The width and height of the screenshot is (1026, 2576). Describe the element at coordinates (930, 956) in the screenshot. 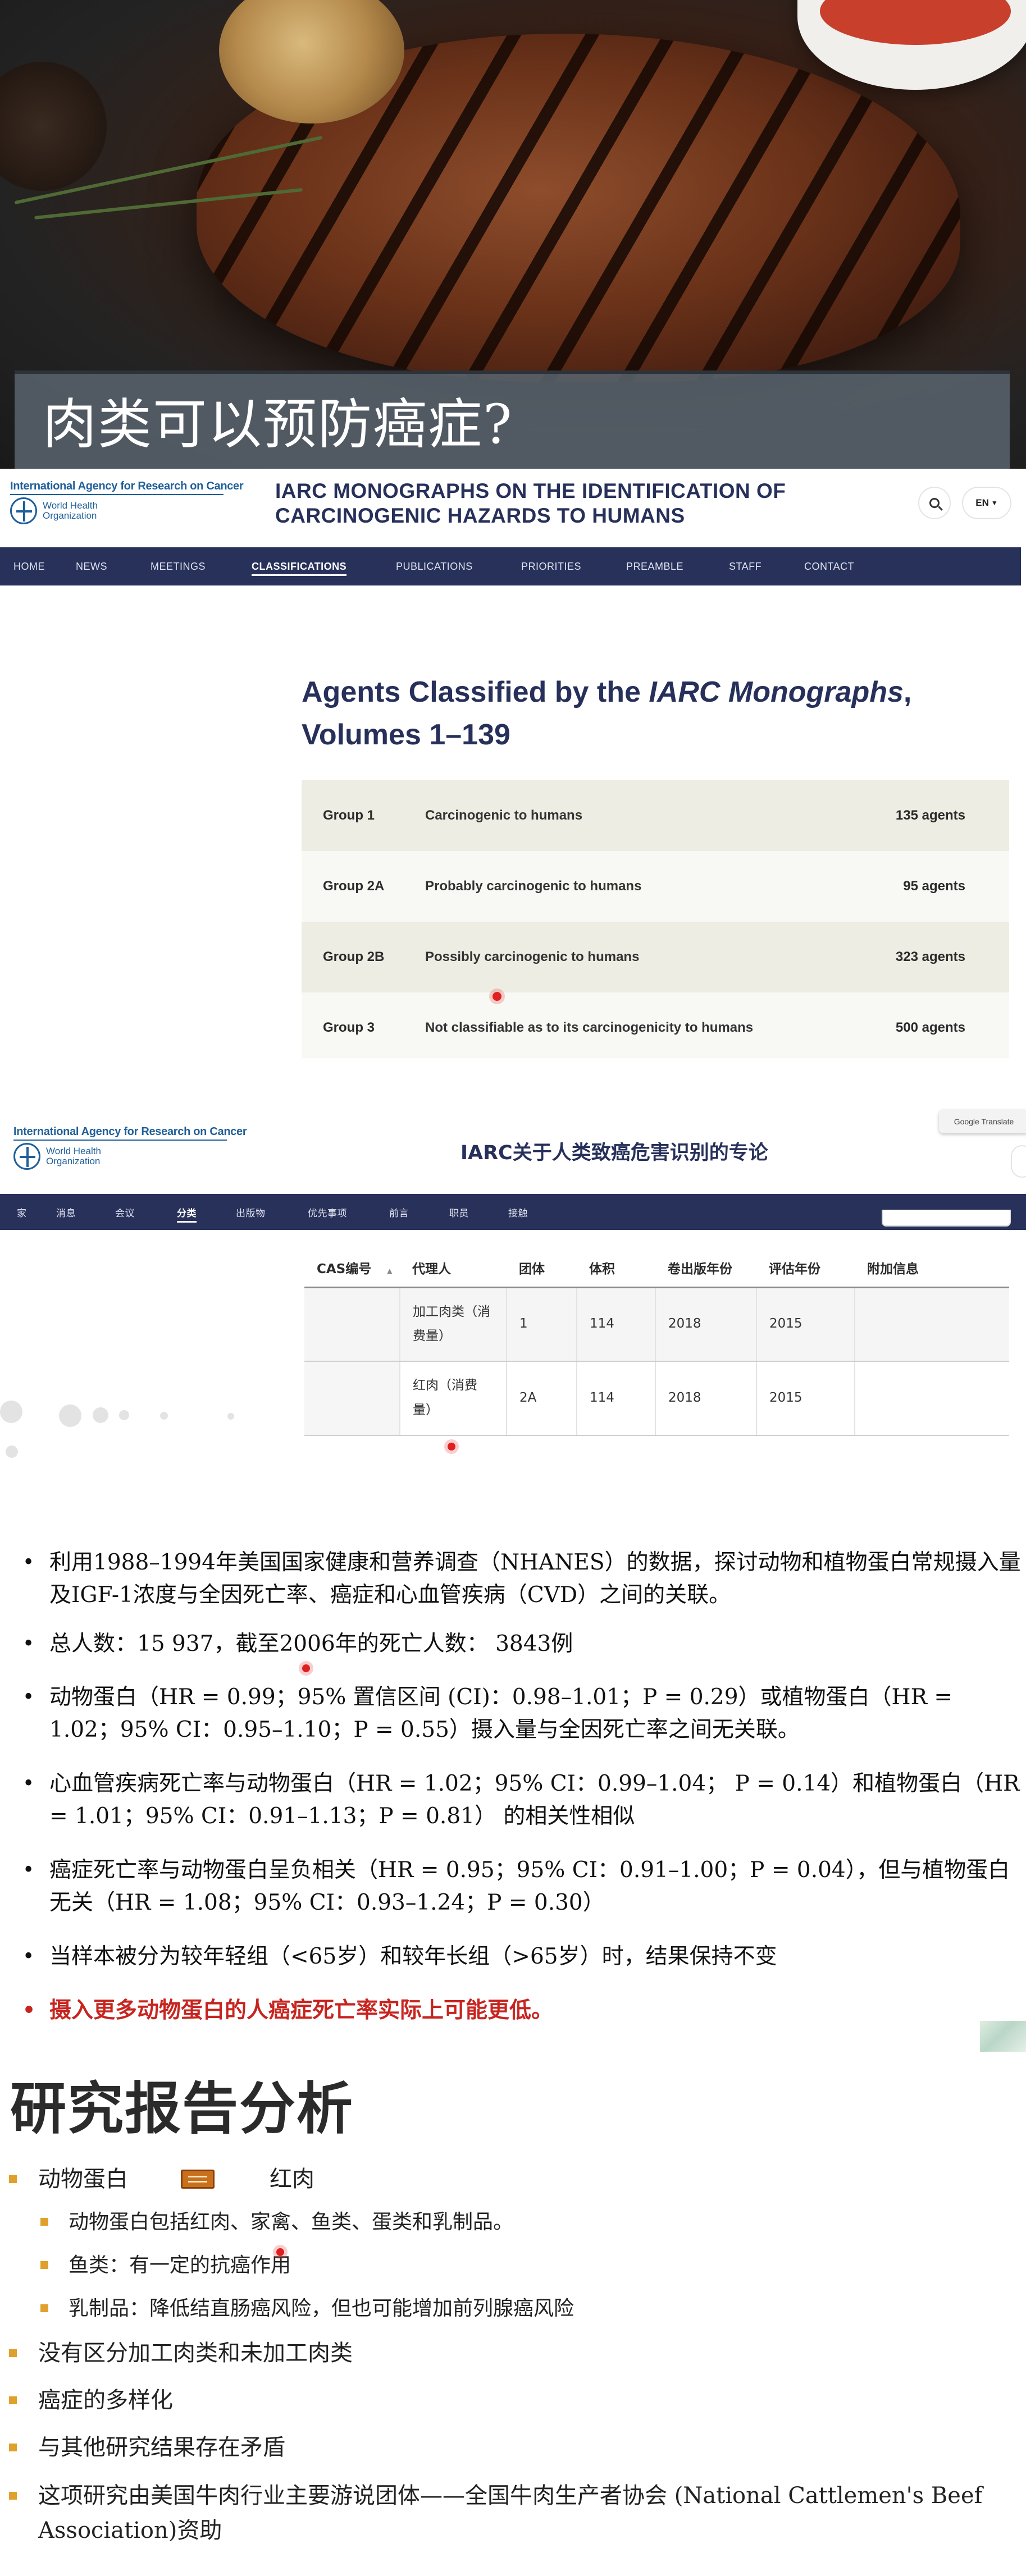

I see `agent-count: 323 agents` at that location.